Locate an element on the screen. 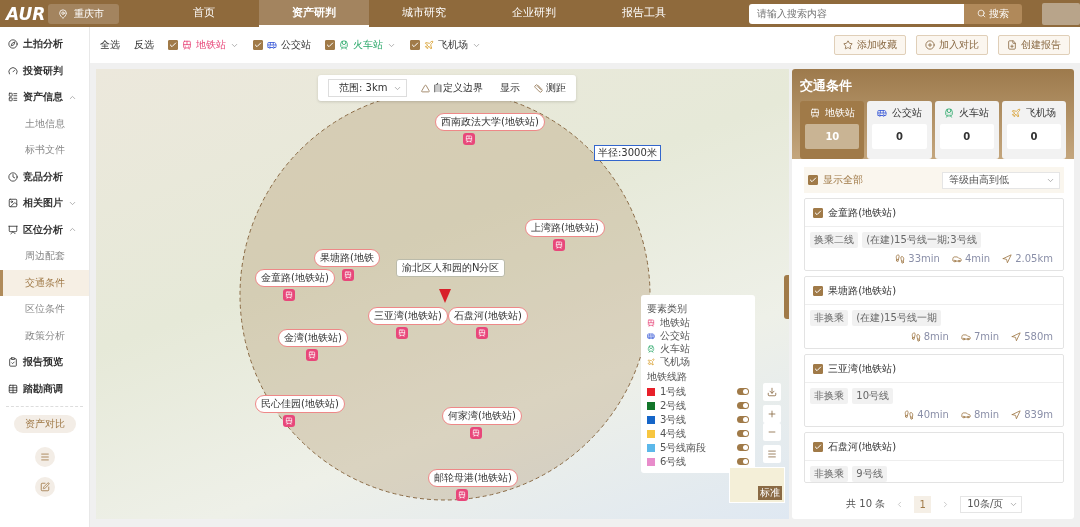 This screenshot has width=1080, height=527. filter-label: 飞机场 is located at coordinates (453, 45).